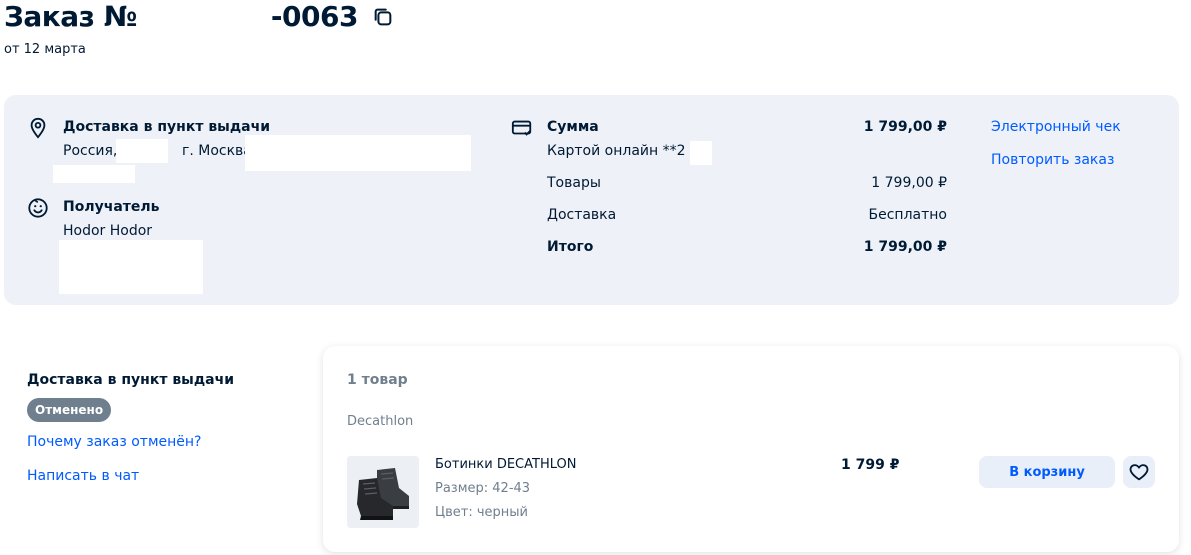 This screenshot has height=555, width=1191. I want to click on total-label: Итого, so click(570, 247).